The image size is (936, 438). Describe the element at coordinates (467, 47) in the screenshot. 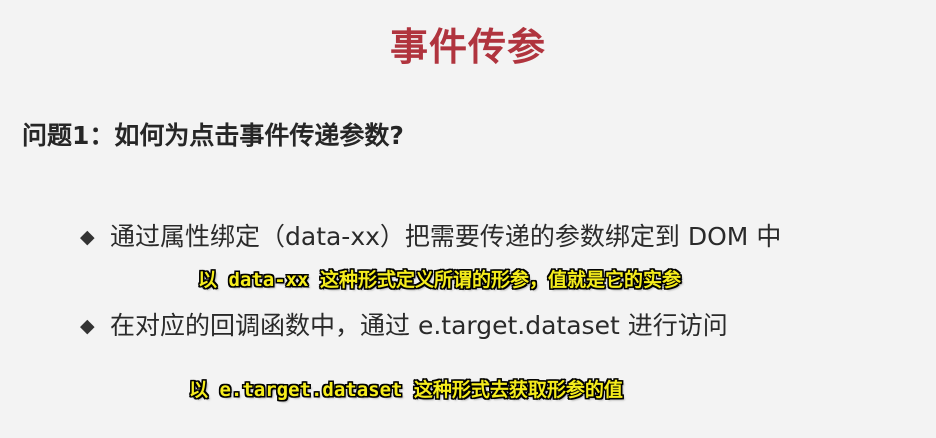

I see `slide-title: 事件传参` at that location.